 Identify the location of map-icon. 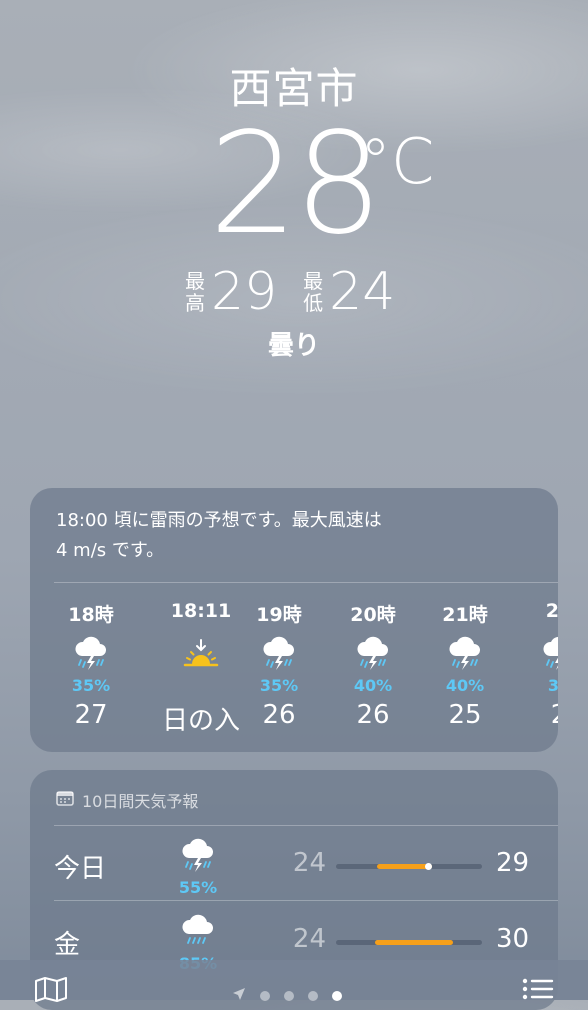
(51, 991).